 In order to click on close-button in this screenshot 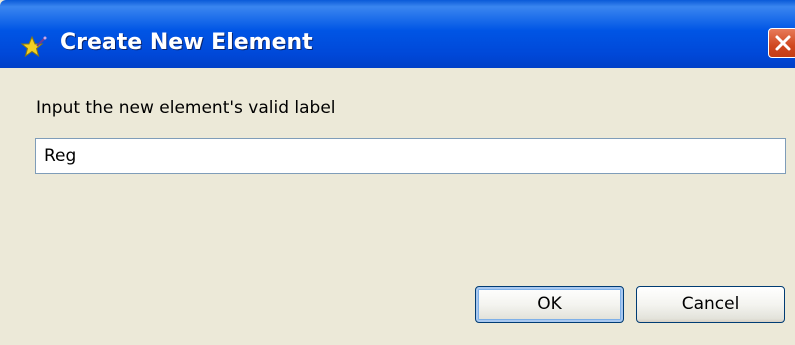, I will do `click(781, 43)`.